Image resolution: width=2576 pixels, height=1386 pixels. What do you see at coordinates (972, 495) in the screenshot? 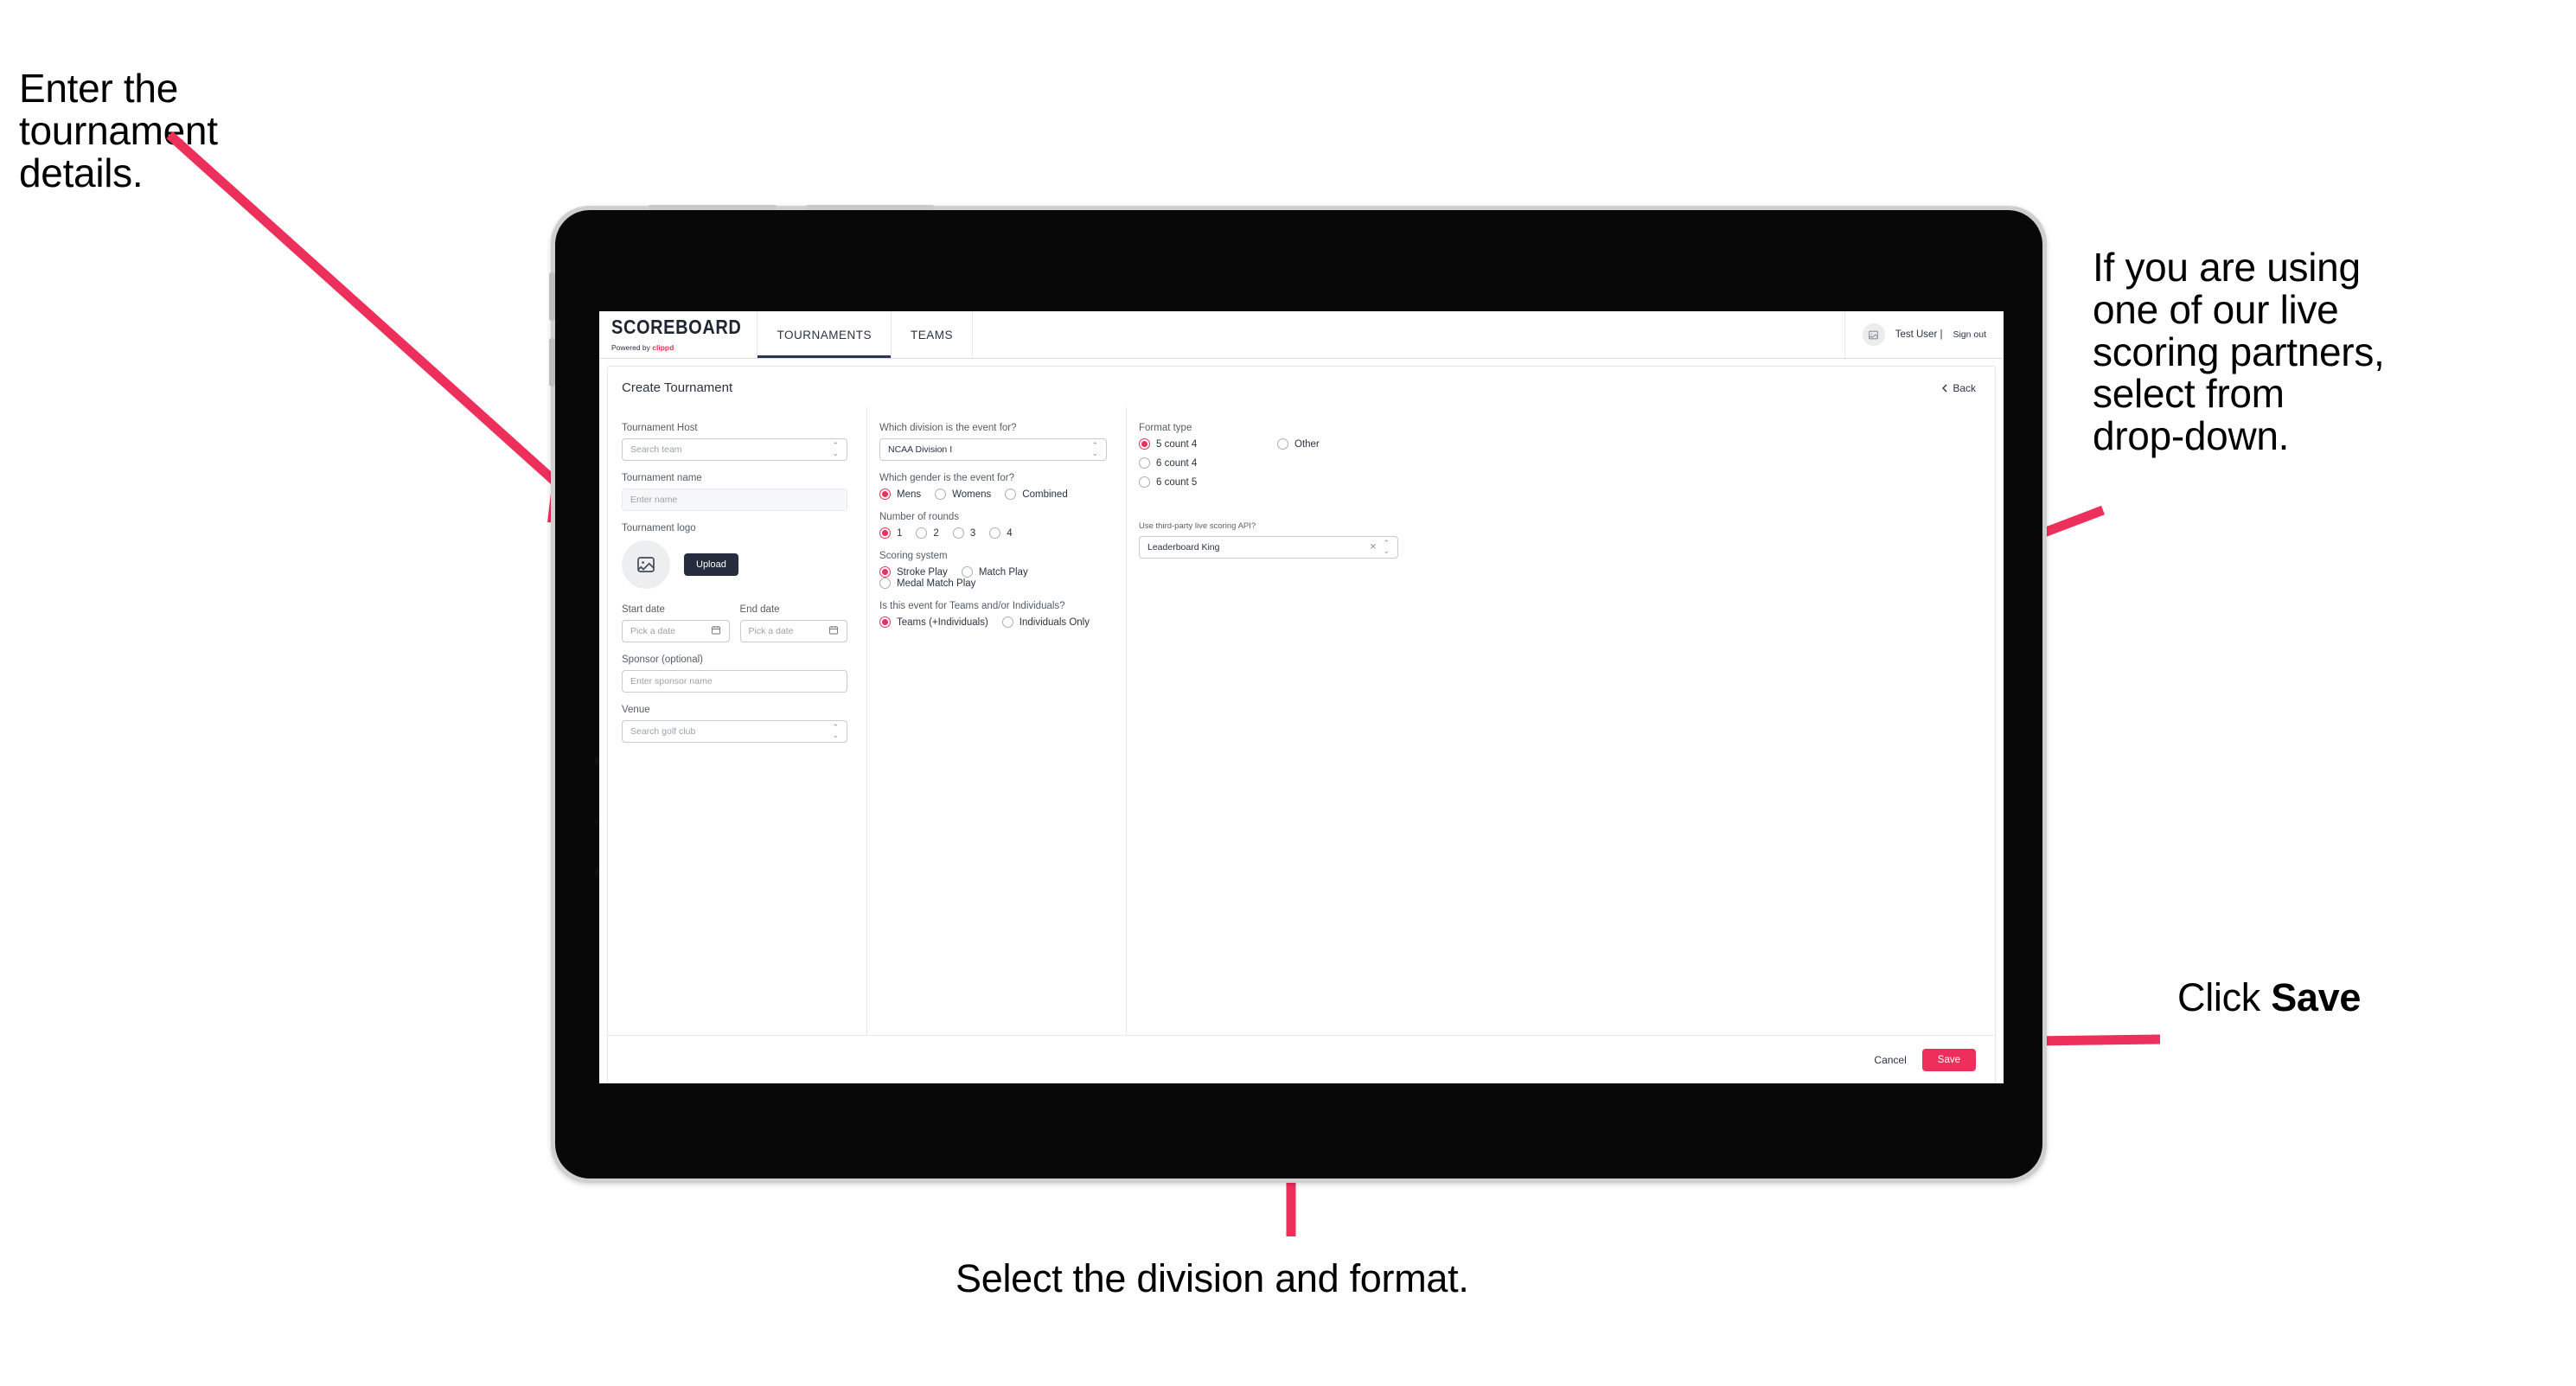
I see `gender-option-womens-label: Womens` at bounding box center [972, 495].